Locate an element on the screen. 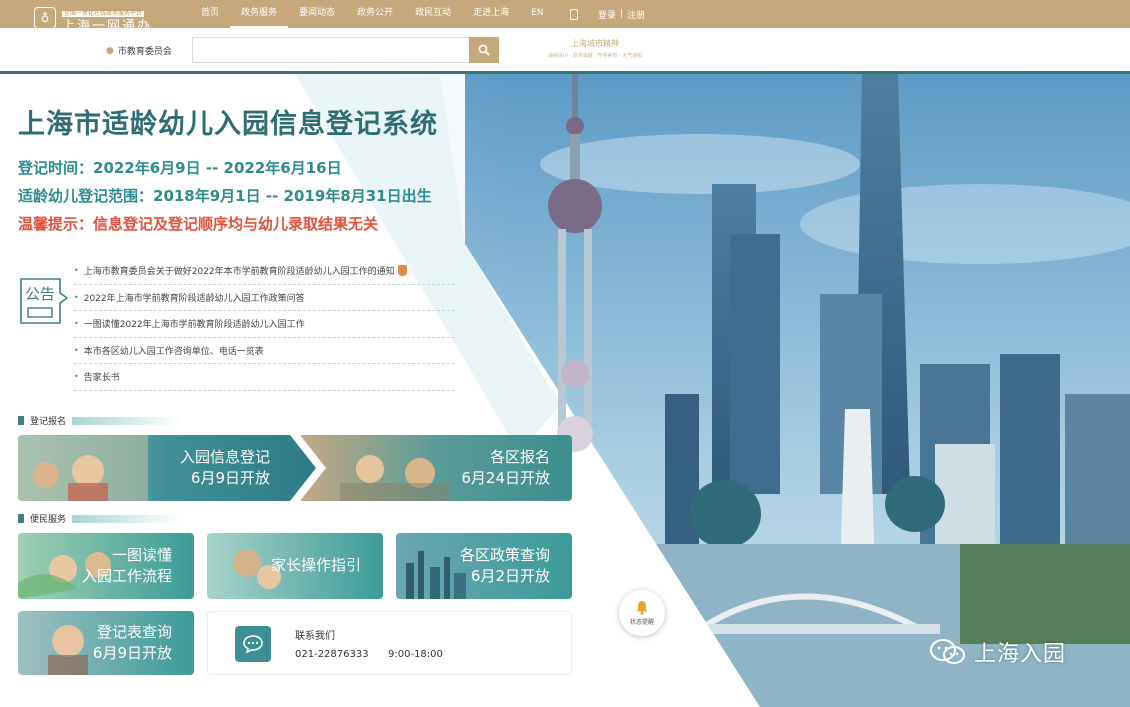 The image size is (1130, 707). nav-item: 走进上海 is located at coordinates (491, 14).